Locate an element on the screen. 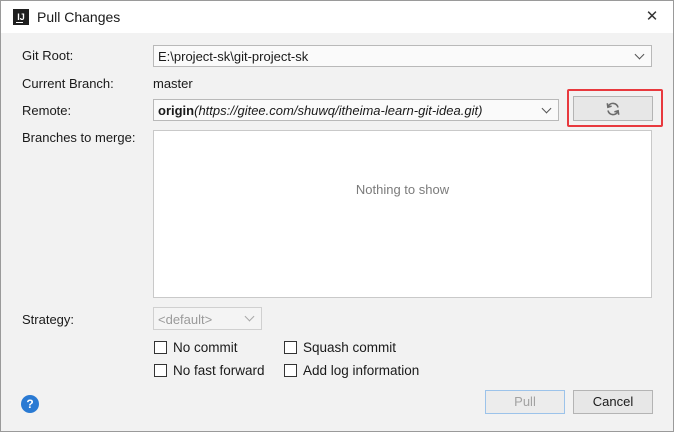 This screenshot has height=432, width=674. squash-commit-checkbox-box is located at coordinates (290, 347).